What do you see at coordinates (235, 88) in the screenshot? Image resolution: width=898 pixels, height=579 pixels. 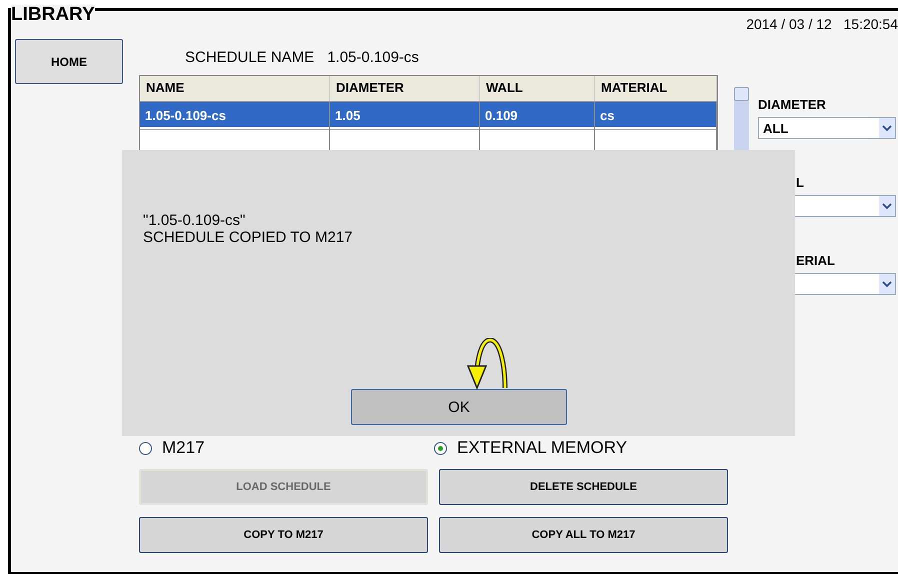 I see `column-header: NAME` at bounding box center [235, 88].